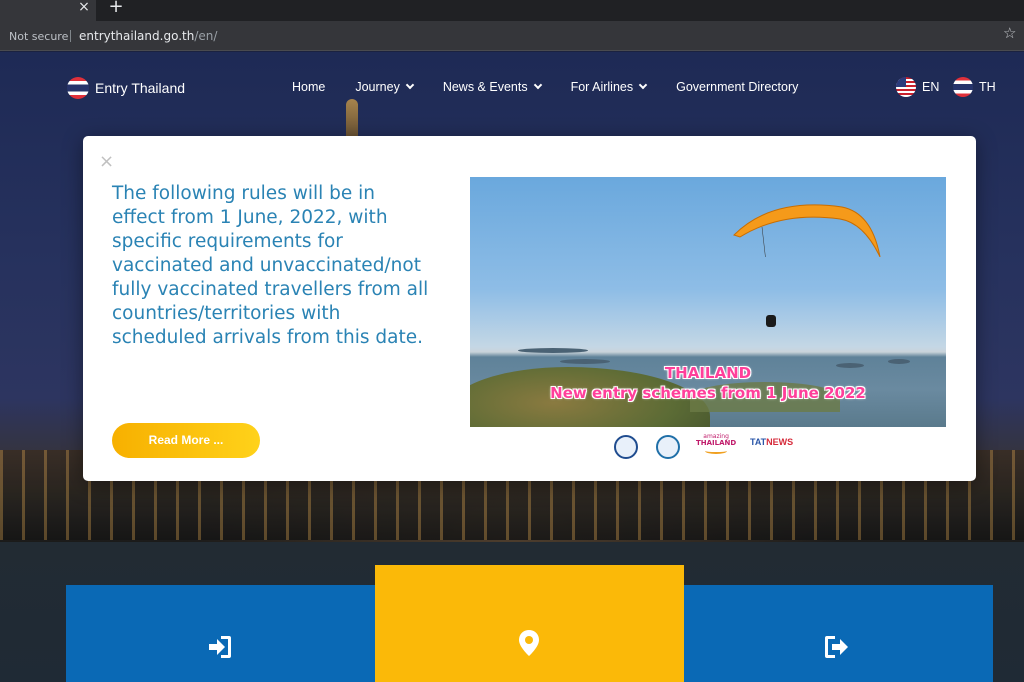  Describe the element at coordinates (106, 162) in the screenshot. I see `close-icon: ×` at that location.